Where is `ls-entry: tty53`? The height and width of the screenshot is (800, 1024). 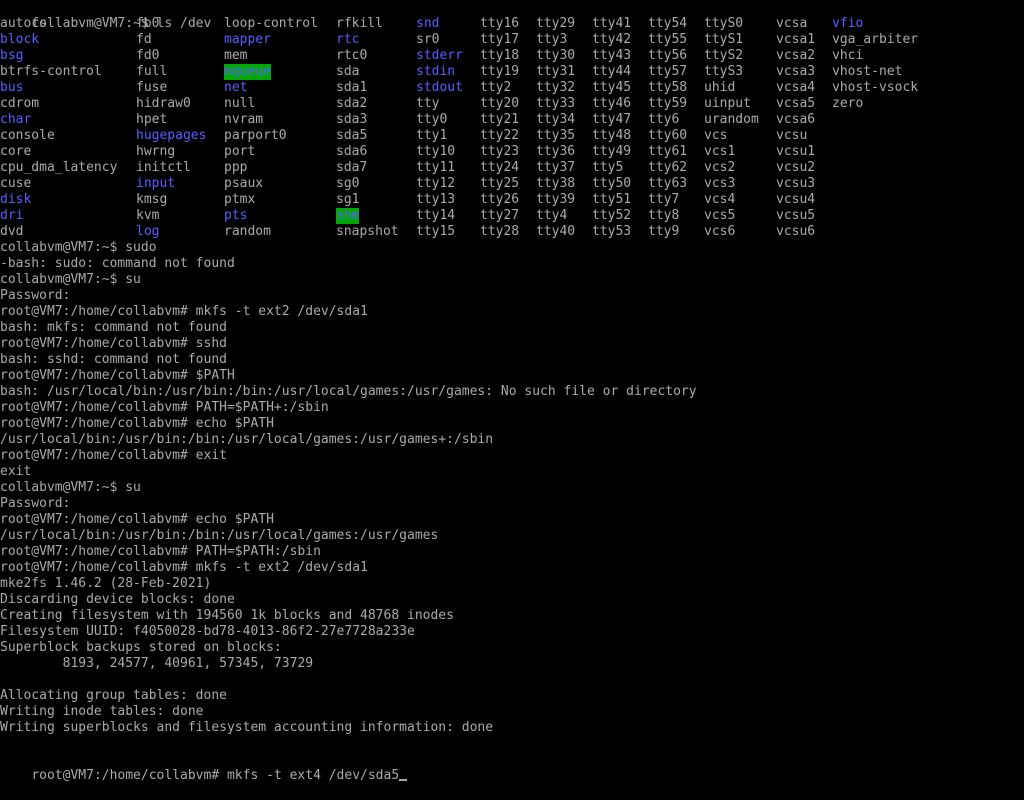 ls-entry: tty53 is located at coordinates (612, 231).